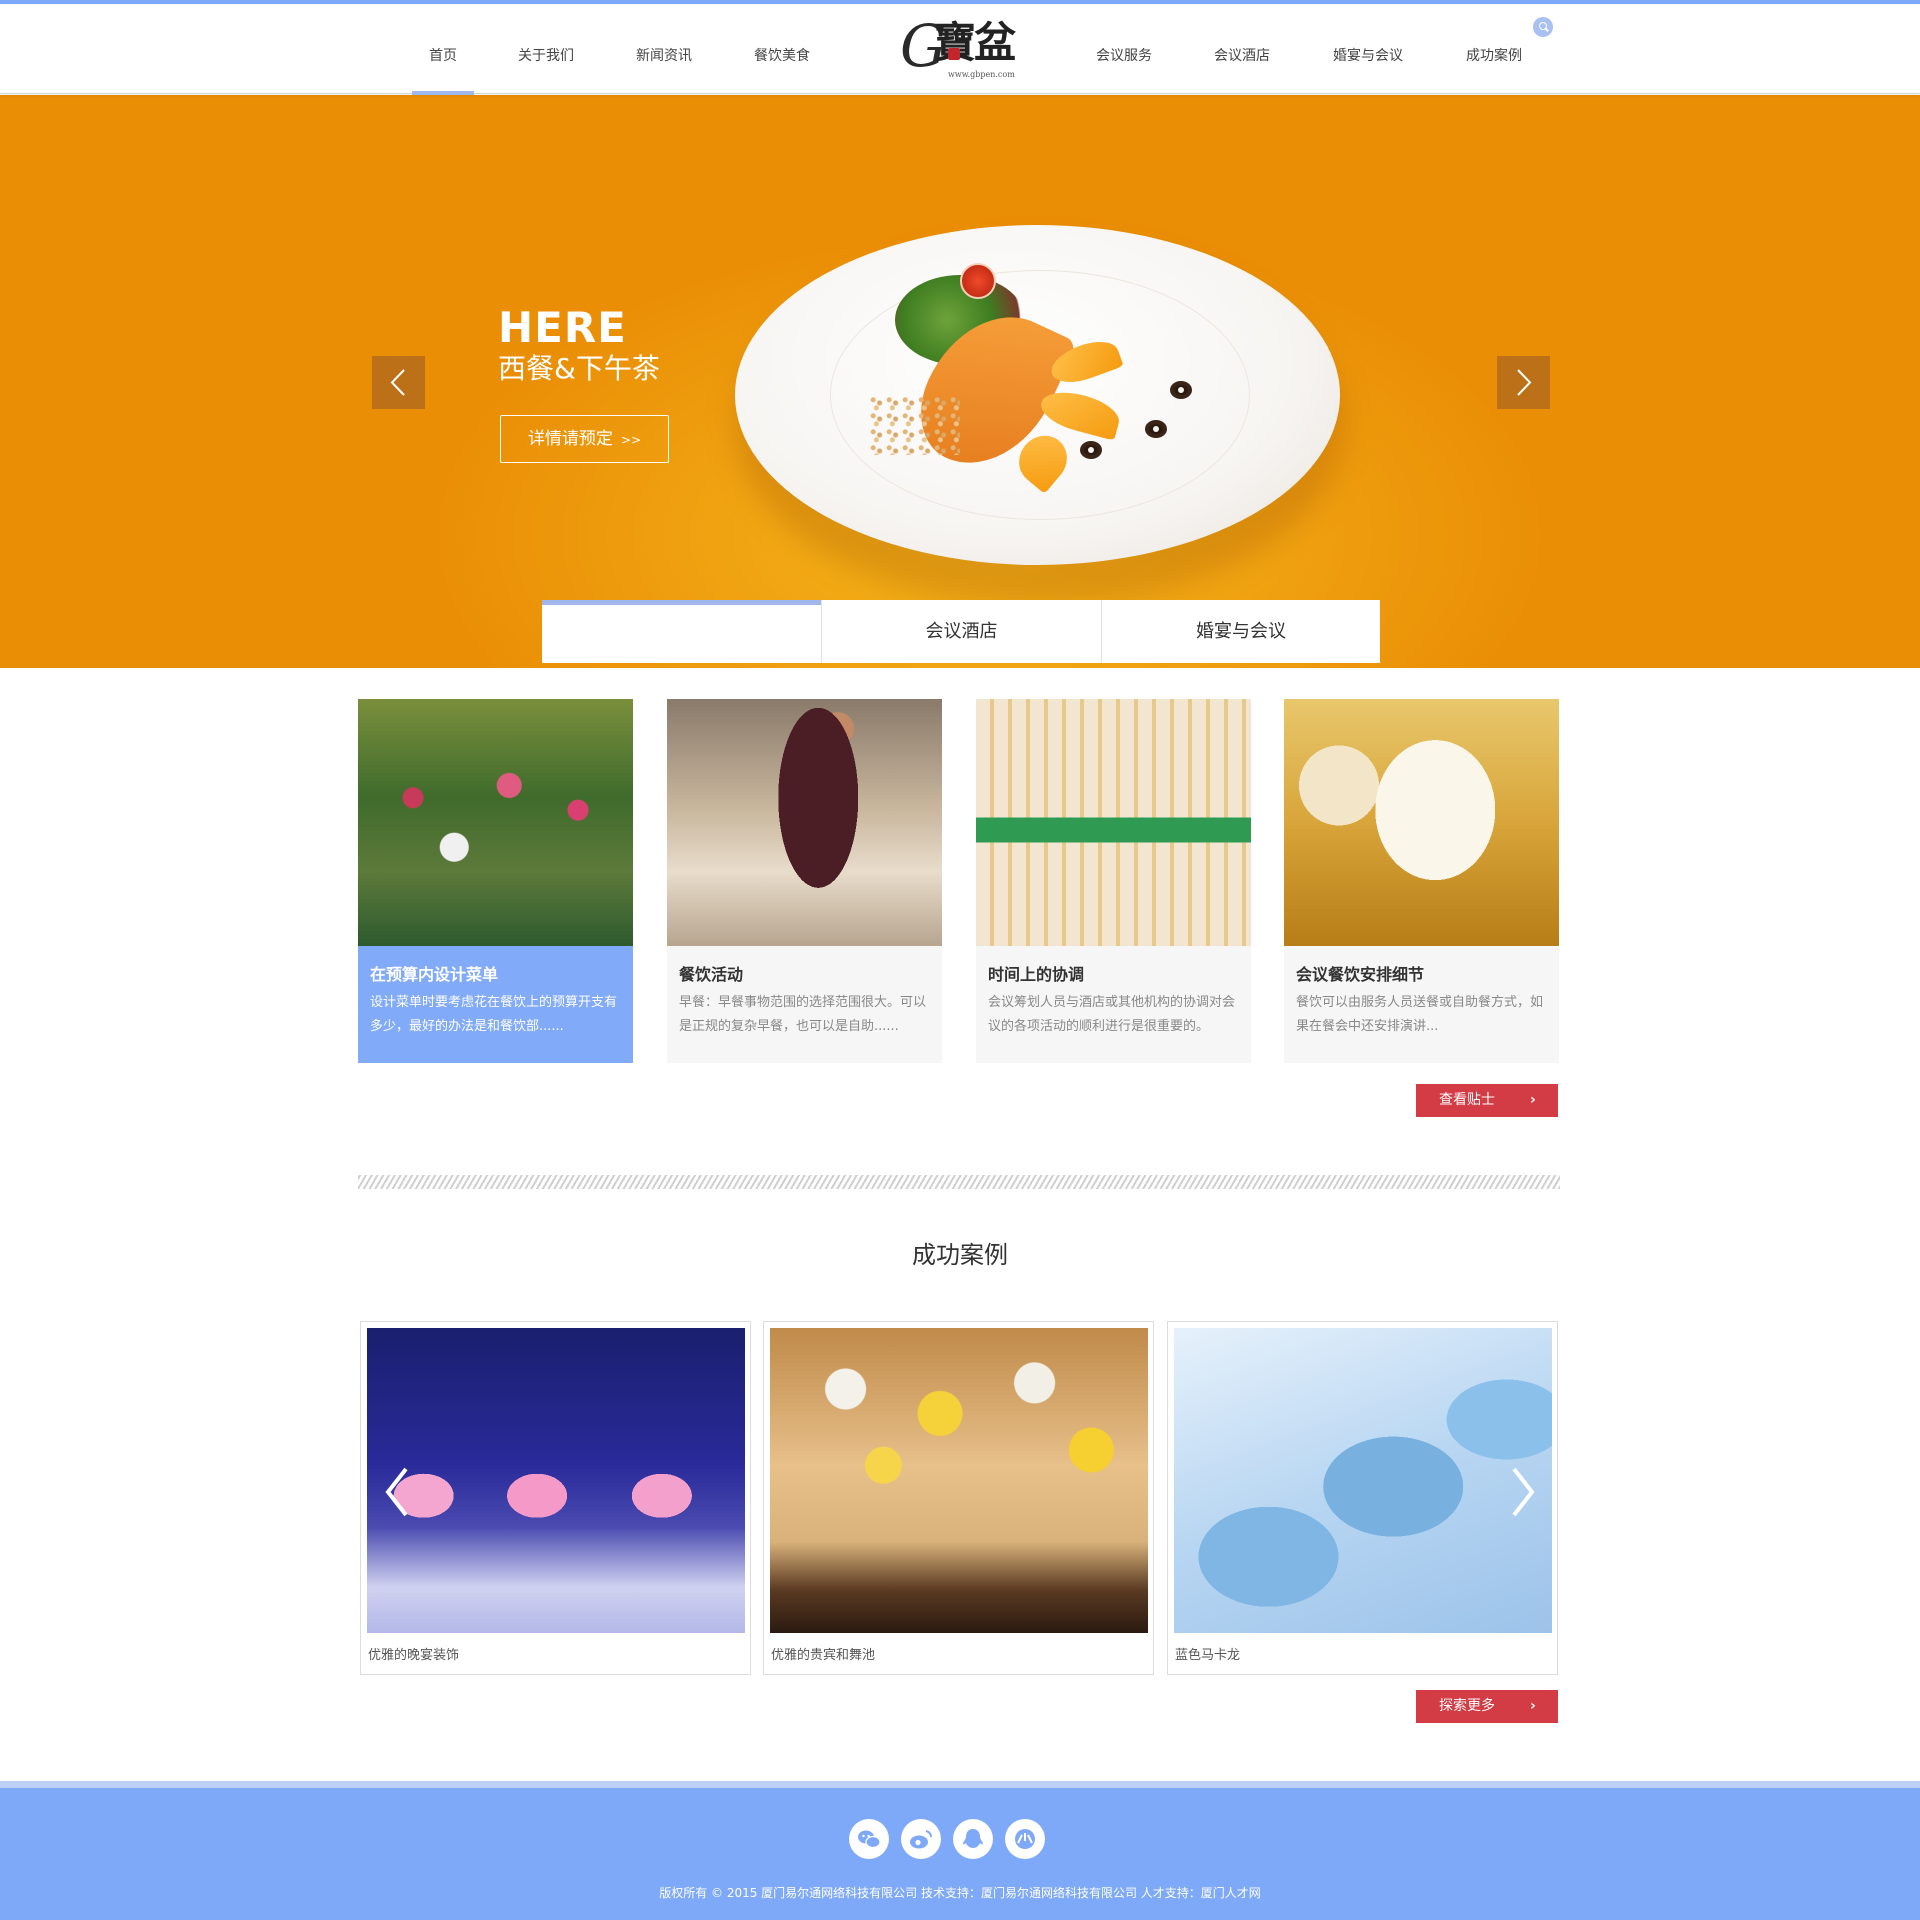 The width and height of the screenshot is (1920, 1920). What do you see at coordinates (1240, 631) in the screenshot?
I see `tab-wedding-conference: 婚宴与会议` at bounding box center [1240, 631].